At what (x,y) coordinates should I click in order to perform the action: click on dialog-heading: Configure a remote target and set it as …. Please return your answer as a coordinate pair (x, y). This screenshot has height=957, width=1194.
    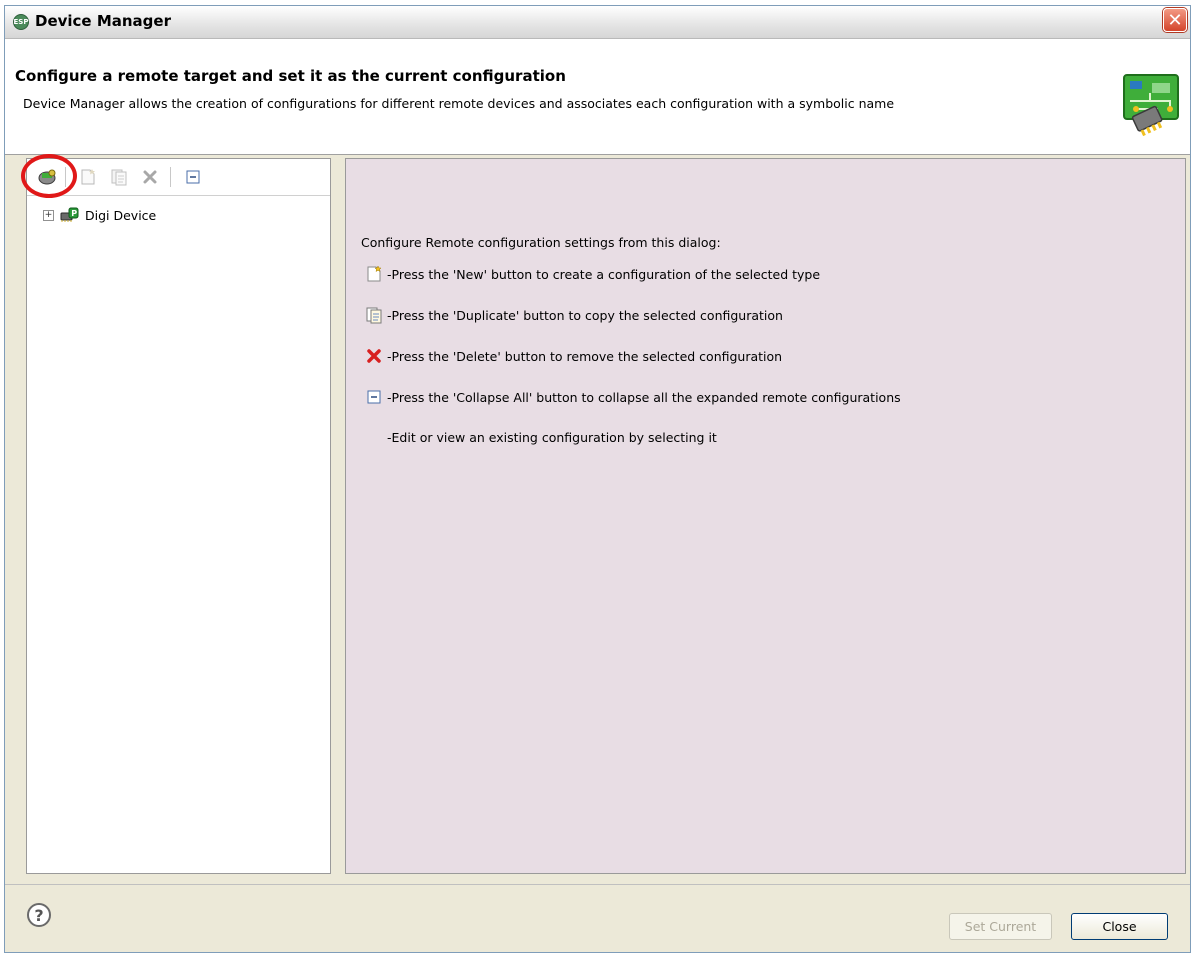
    Looking at the image, I should click on (290, 76).